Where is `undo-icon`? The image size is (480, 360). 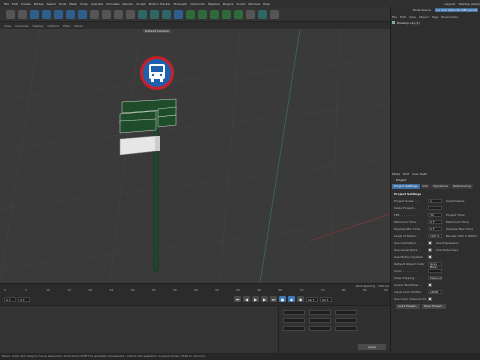 undo-icon is located at coordinates (10, 14).